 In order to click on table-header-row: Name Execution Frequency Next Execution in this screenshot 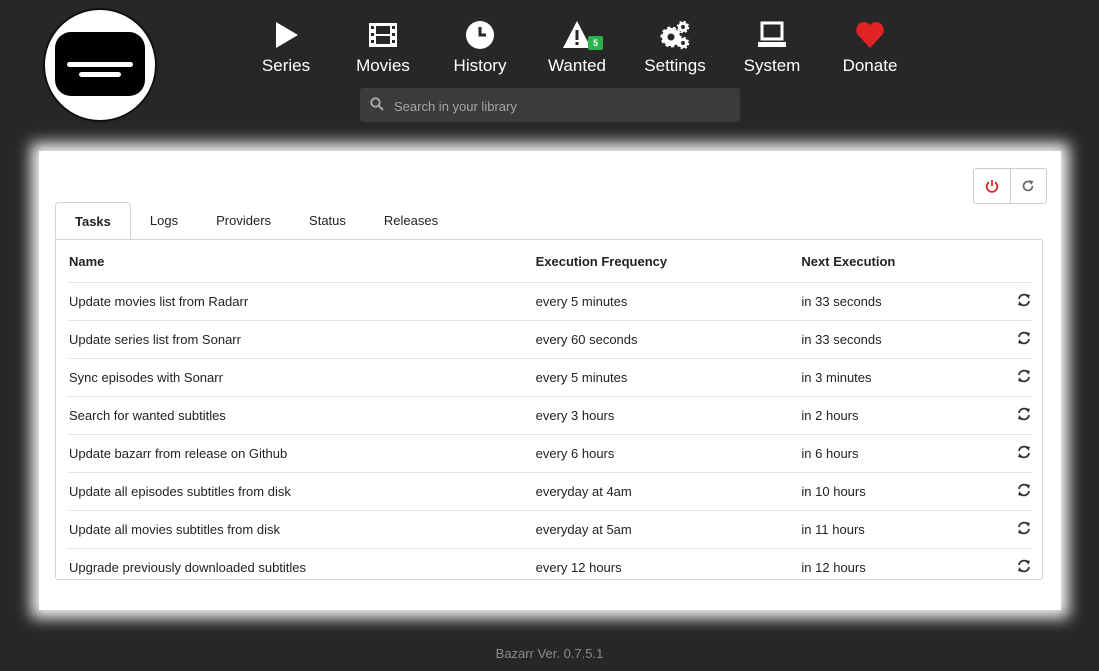, I will do `click(550, 261)`.